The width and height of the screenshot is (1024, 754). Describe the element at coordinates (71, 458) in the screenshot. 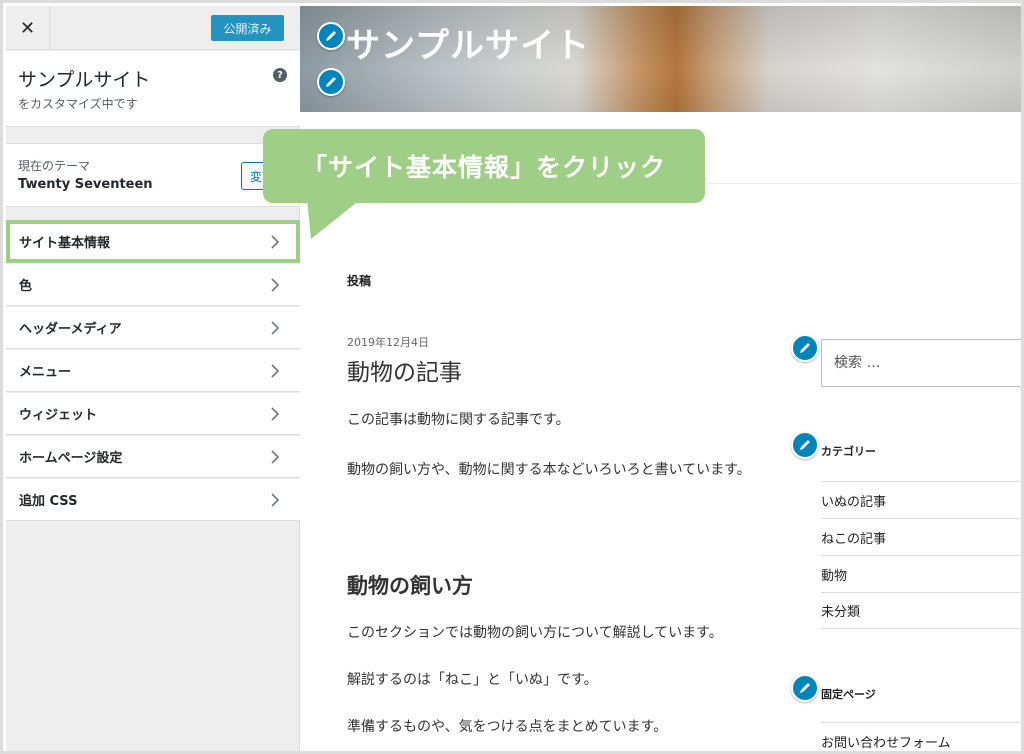

I see `sidebar-item-label: ホームページ設定` at that location.